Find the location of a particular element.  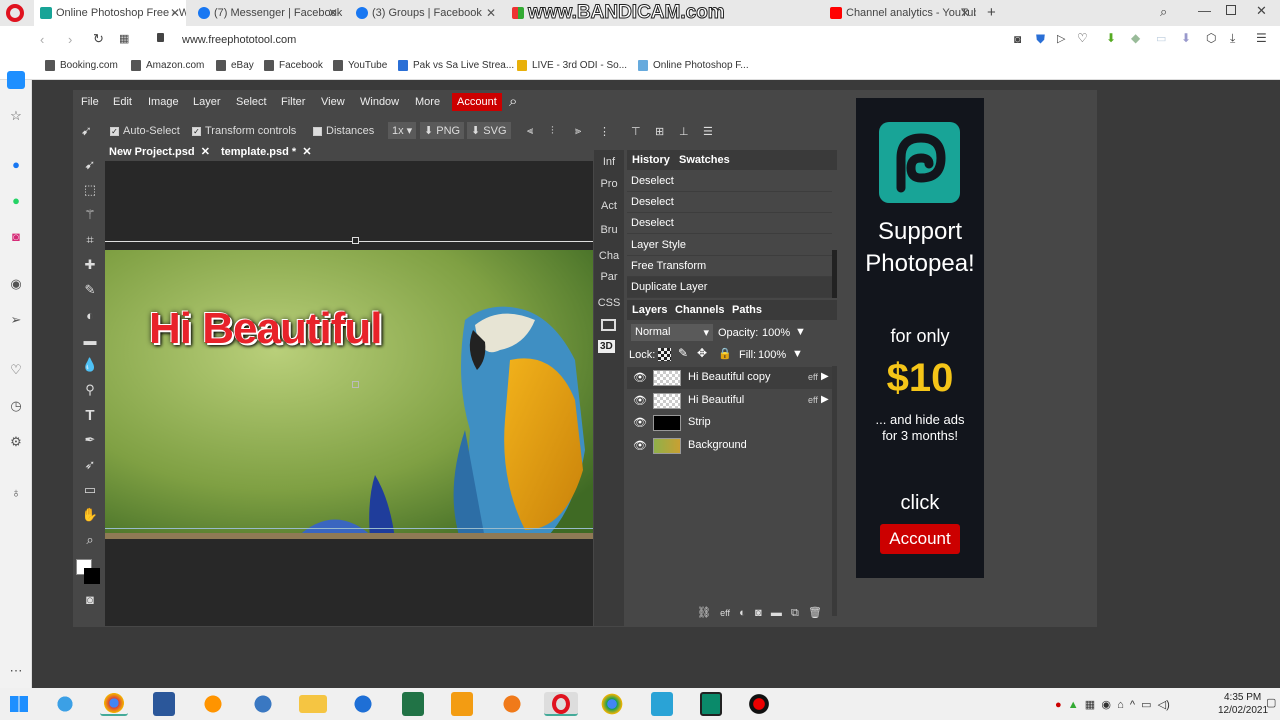

record-tray-icon: ● is located at coordinates (1058, 705).